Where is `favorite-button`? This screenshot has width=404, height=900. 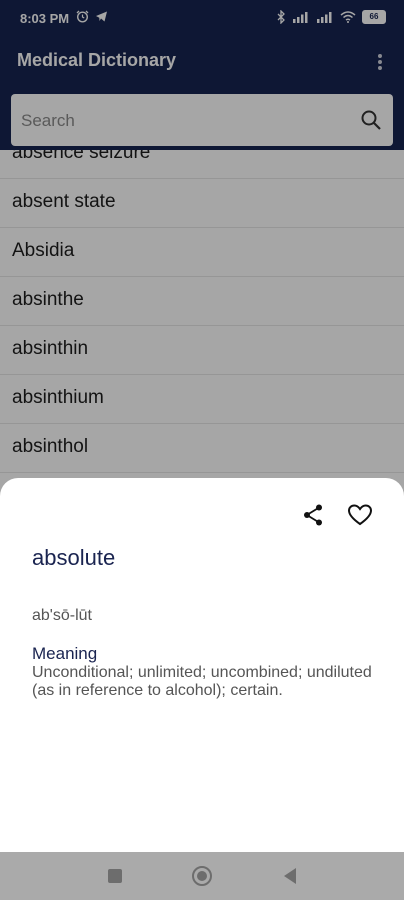
favorite-button is located at coordinates (360, 515).